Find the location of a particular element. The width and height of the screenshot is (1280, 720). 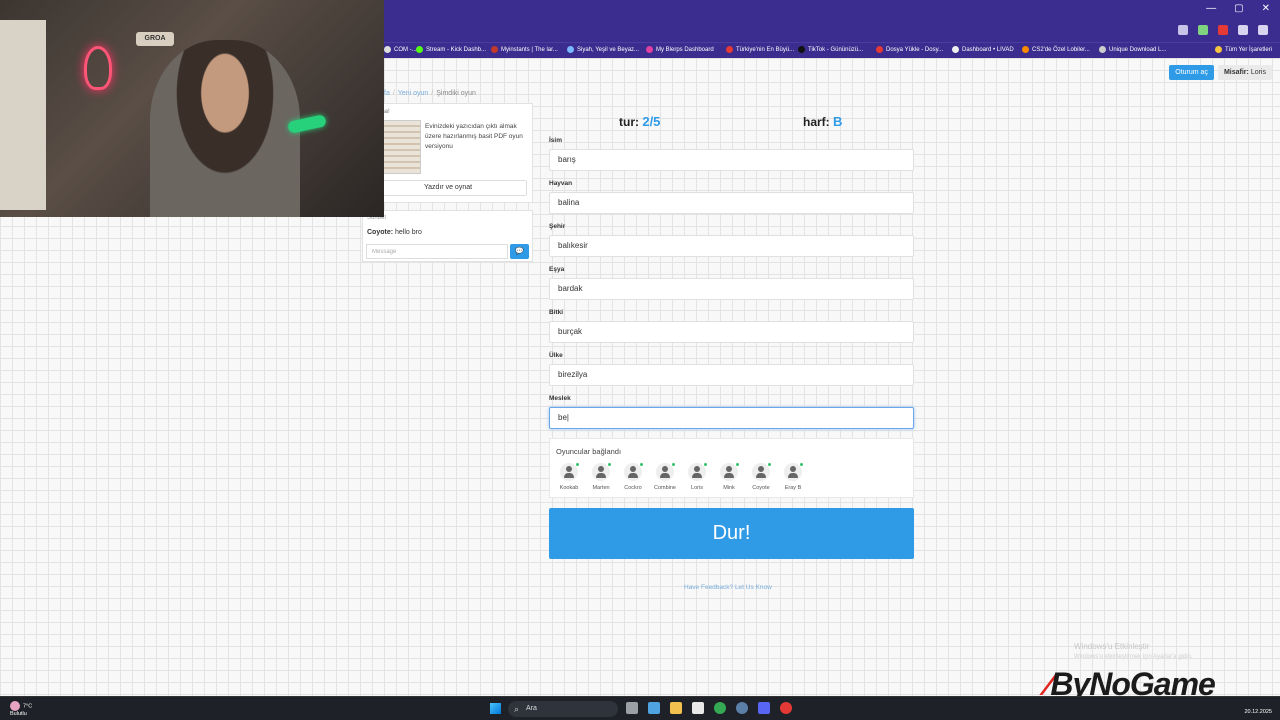

weather-icon is located at coordinates (15, 706).